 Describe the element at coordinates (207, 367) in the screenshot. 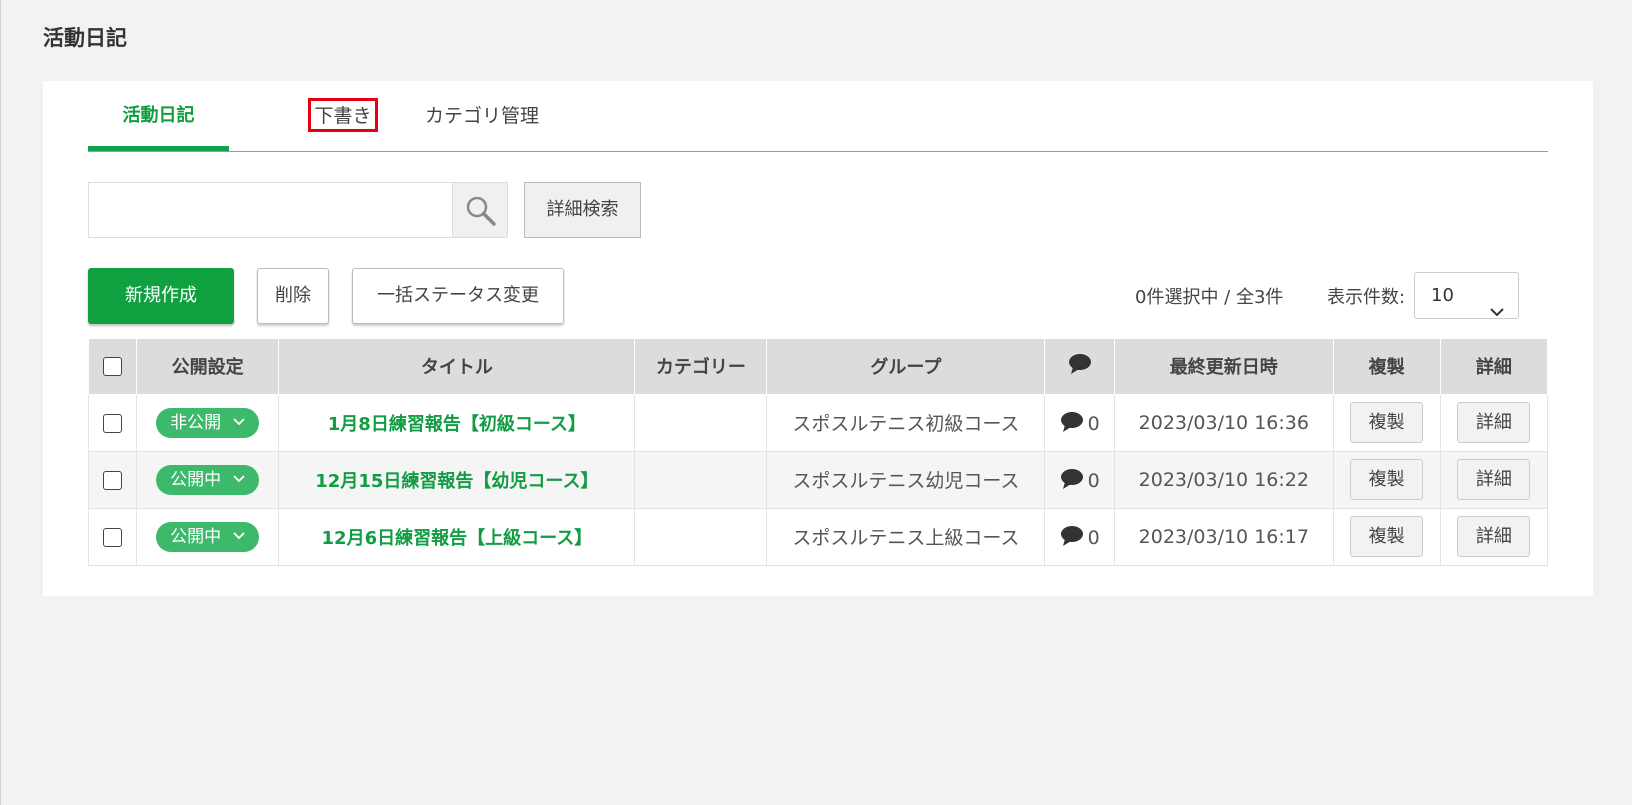

I see `header-status: 公開設定` at that location.